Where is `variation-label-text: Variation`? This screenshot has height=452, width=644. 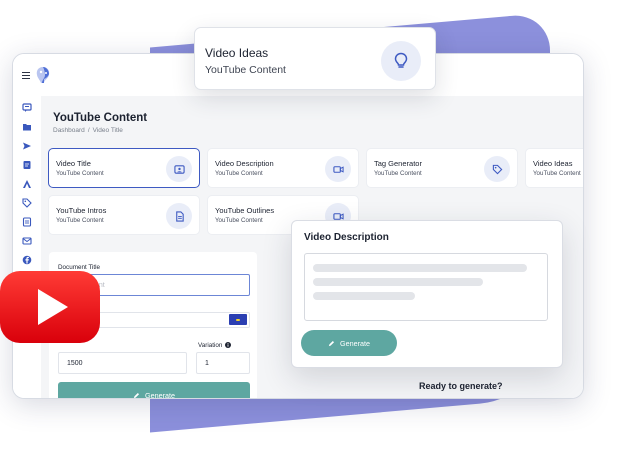 variation-label-text: Variation is located at coordinates (210, 345).